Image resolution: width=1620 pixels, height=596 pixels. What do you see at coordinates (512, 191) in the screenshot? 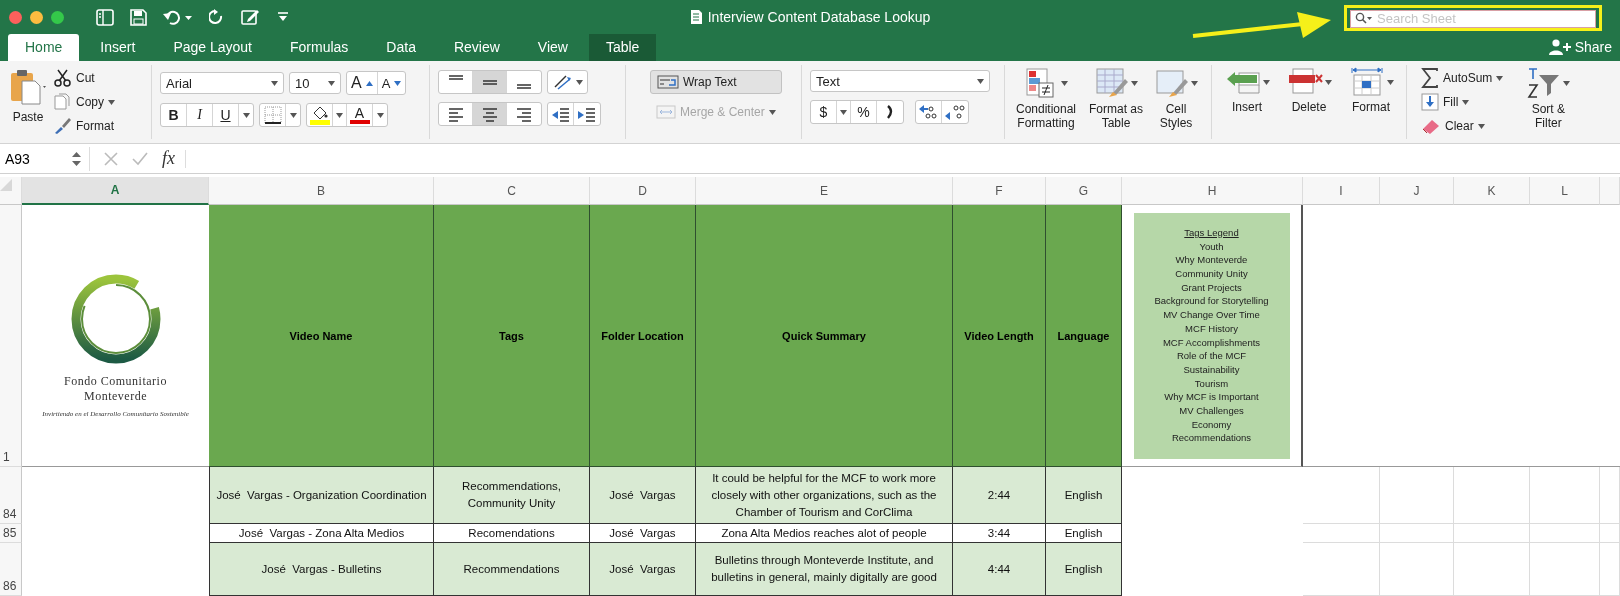
I see `column-header: C` at bounding box center [512, 191].